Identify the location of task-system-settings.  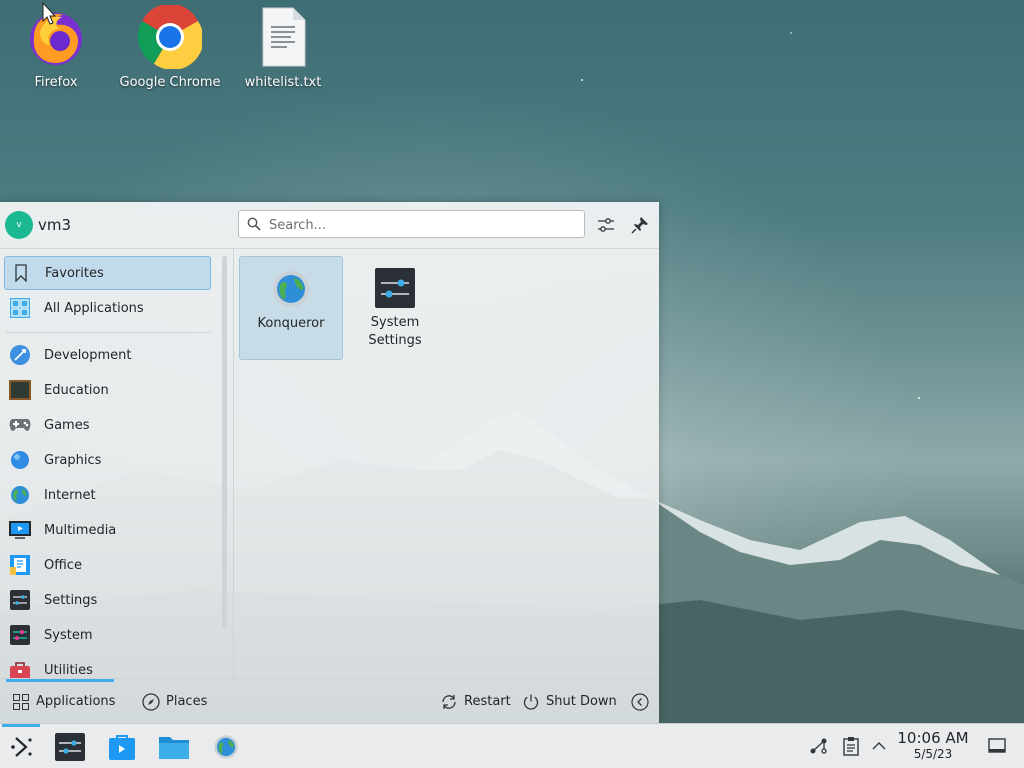
(70, 747).